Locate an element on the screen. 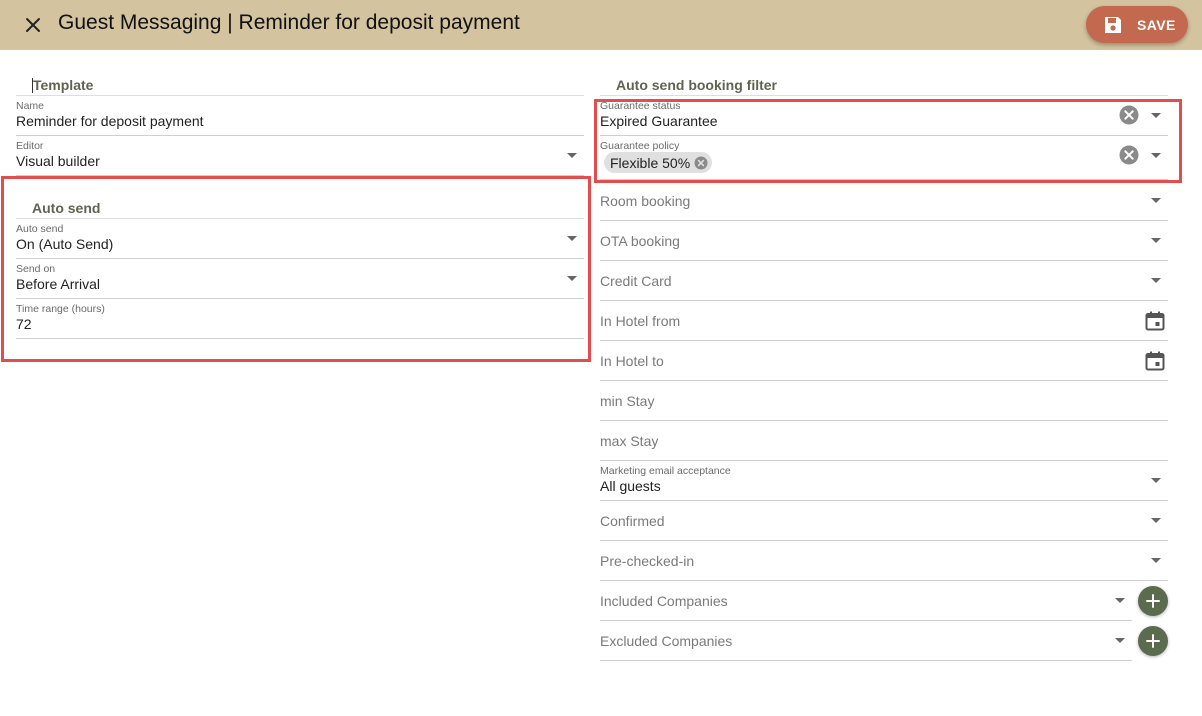 The height and width of the screenshot is (716, 1202). name-field-label: Name is located at coordinates (30, 106).